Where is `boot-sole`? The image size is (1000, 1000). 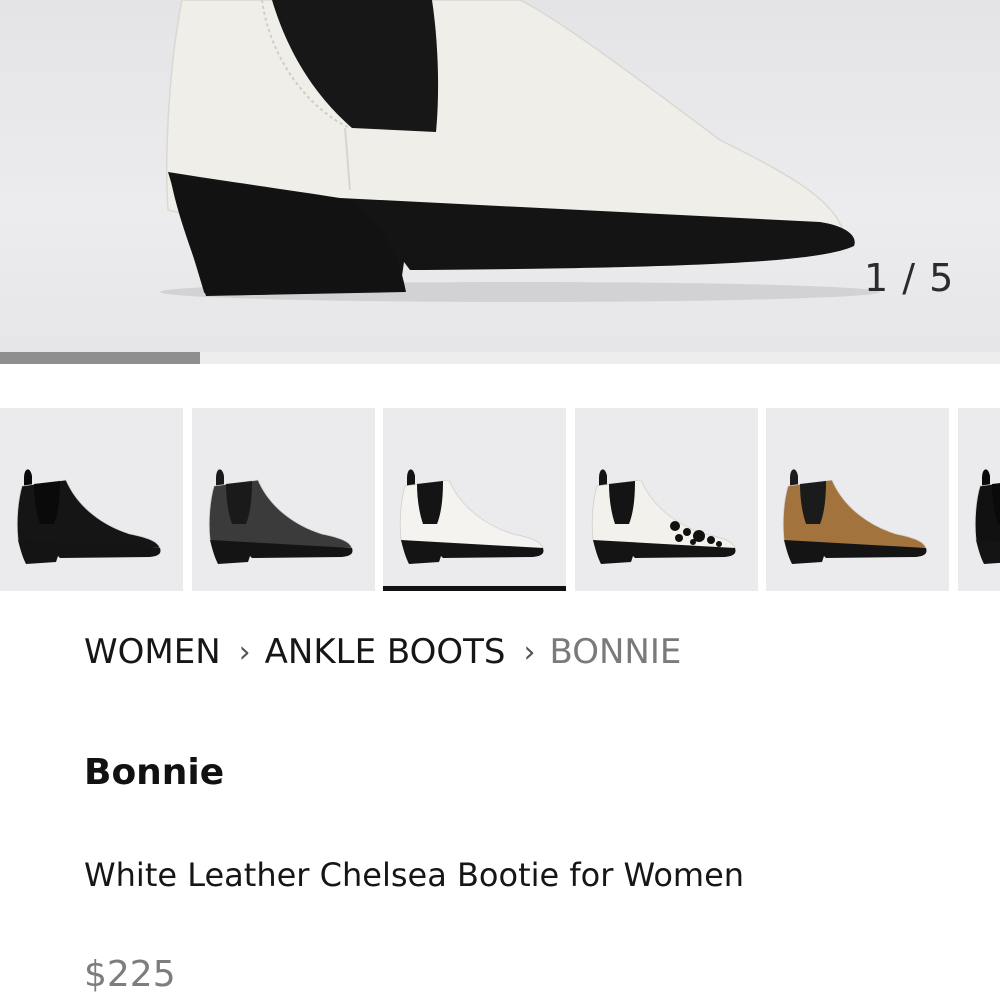 boot-sole is located at coordinates (988, 552).